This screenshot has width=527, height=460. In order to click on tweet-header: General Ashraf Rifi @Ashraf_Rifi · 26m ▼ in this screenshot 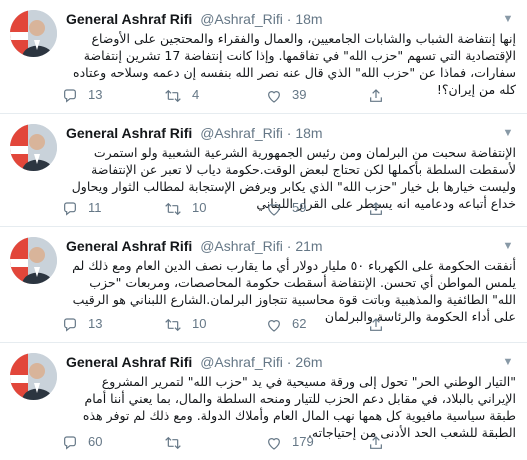, I will do `click(291, 362)`.